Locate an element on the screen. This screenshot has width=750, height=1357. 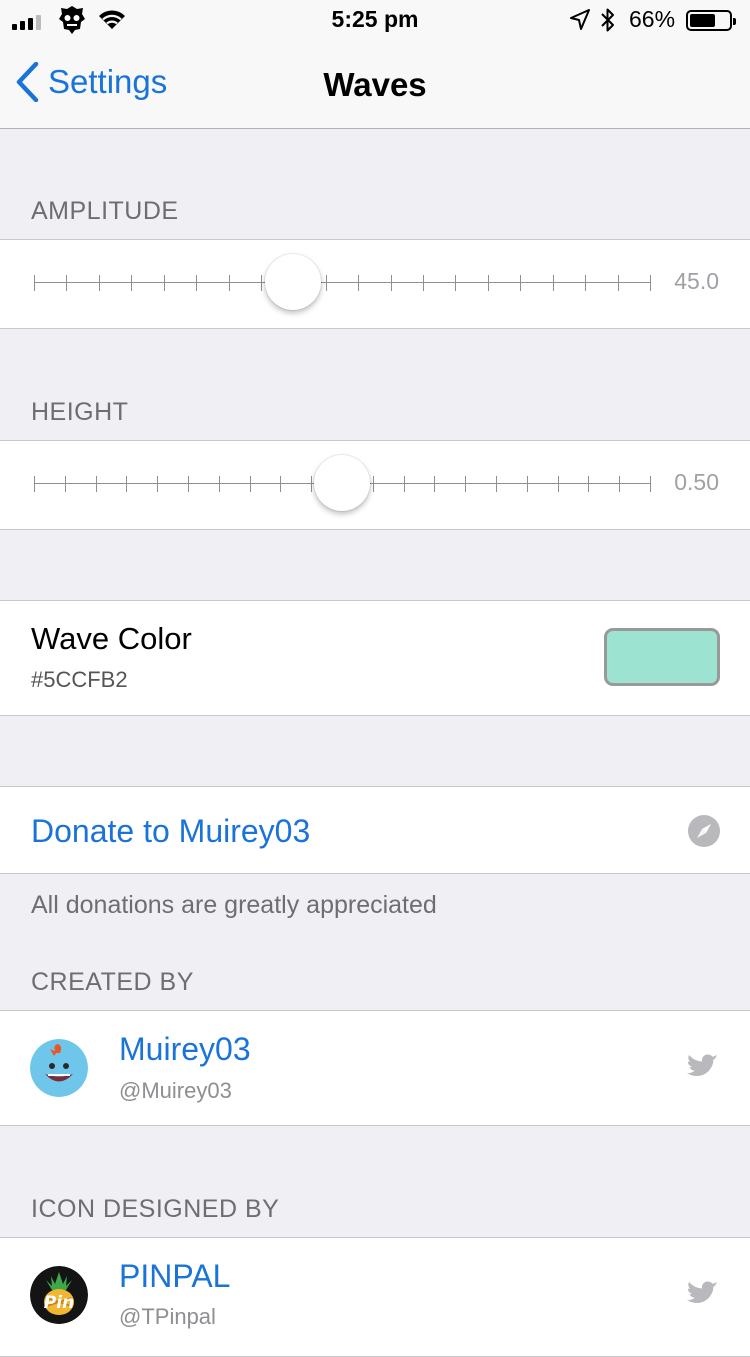
navigation-bar: Settings Waves is located at coordinates (375, 84).